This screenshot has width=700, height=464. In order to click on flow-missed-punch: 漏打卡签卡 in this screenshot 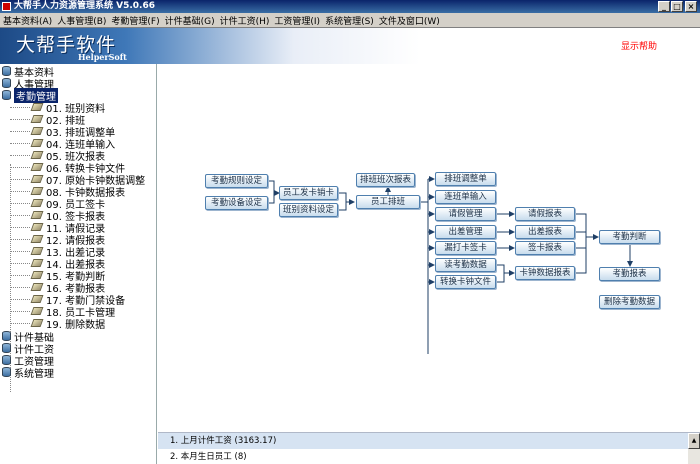, I will do `click(465, 248)`.